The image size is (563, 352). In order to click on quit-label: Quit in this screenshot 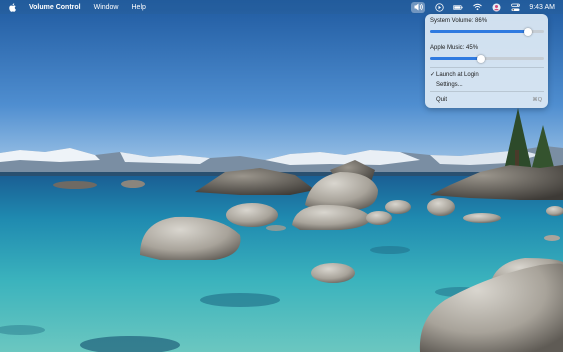, I will do `click(442, 99)`.